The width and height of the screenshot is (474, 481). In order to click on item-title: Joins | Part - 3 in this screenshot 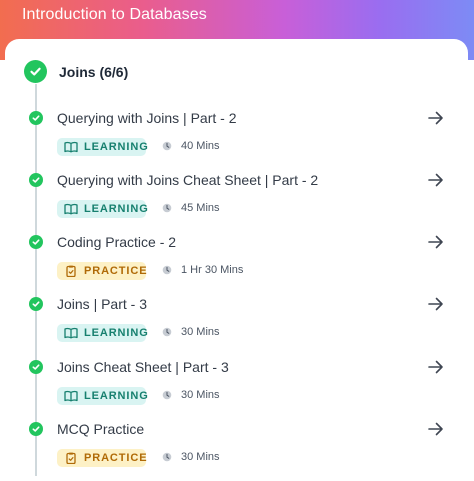, I will do `click(102, 304)`.